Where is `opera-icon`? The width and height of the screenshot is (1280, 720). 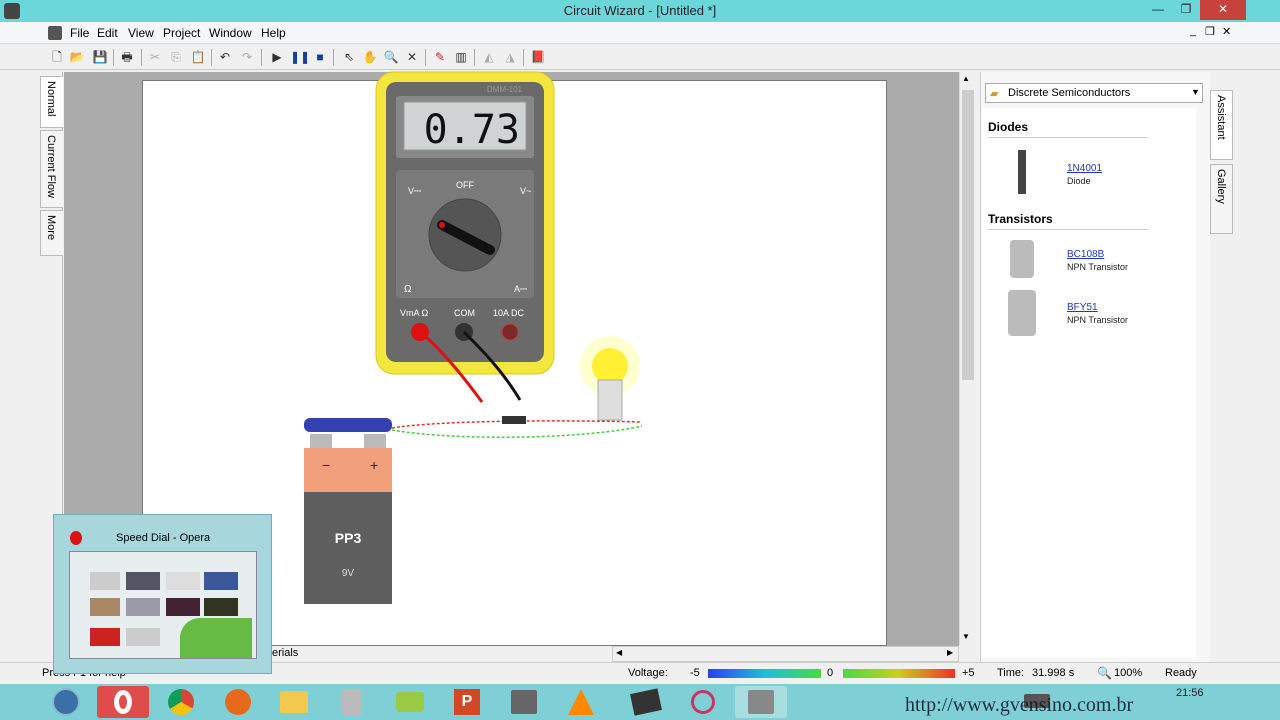
opera-icon is located at coordinates (76, 538).